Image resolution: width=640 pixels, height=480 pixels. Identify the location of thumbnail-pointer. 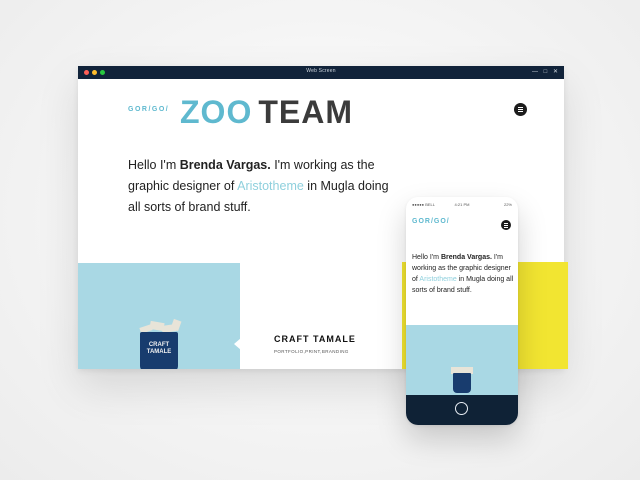
(237, 344).